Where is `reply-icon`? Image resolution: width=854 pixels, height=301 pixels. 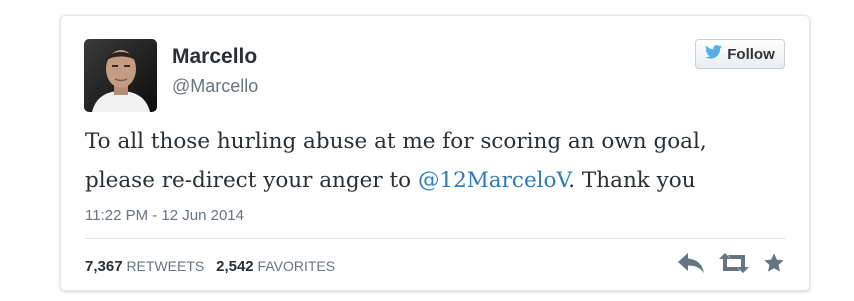
reply-icon is located at coordinates (691, 263).